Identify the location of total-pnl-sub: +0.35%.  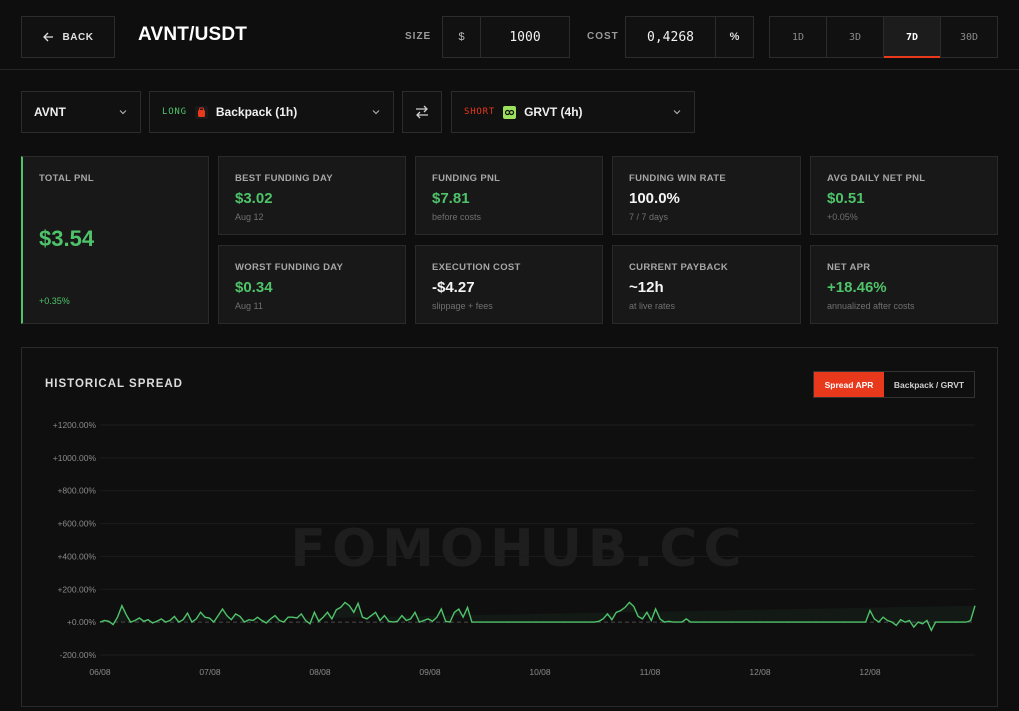
(54, 301).